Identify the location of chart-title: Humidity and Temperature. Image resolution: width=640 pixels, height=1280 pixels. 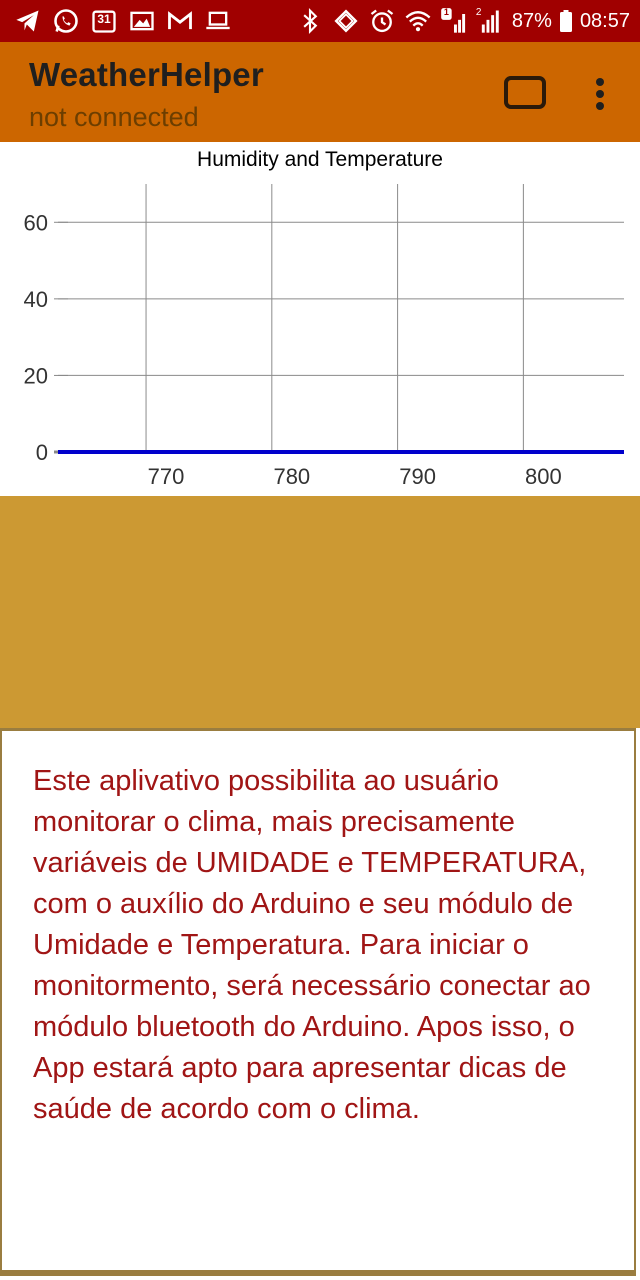
(320, 159).